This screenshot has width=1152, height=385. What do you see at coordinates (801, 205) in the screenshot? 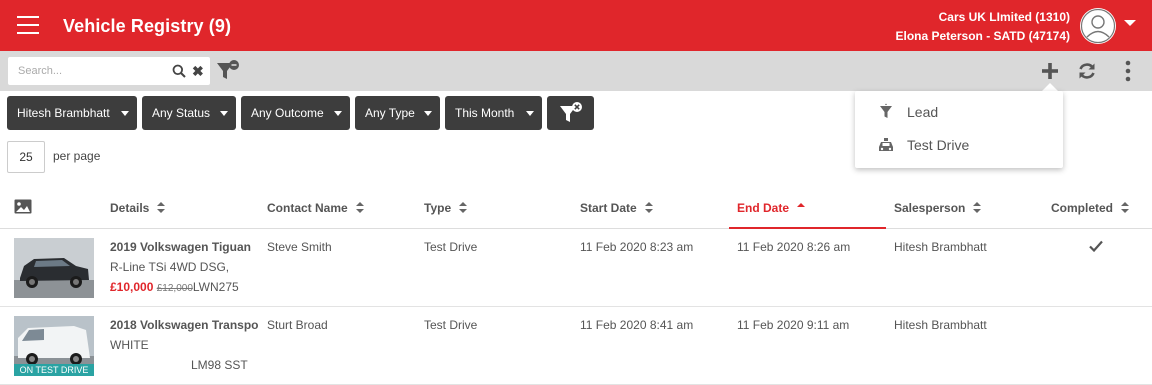
I see `sort-ascending-icon` at bounding box center [801, 205].